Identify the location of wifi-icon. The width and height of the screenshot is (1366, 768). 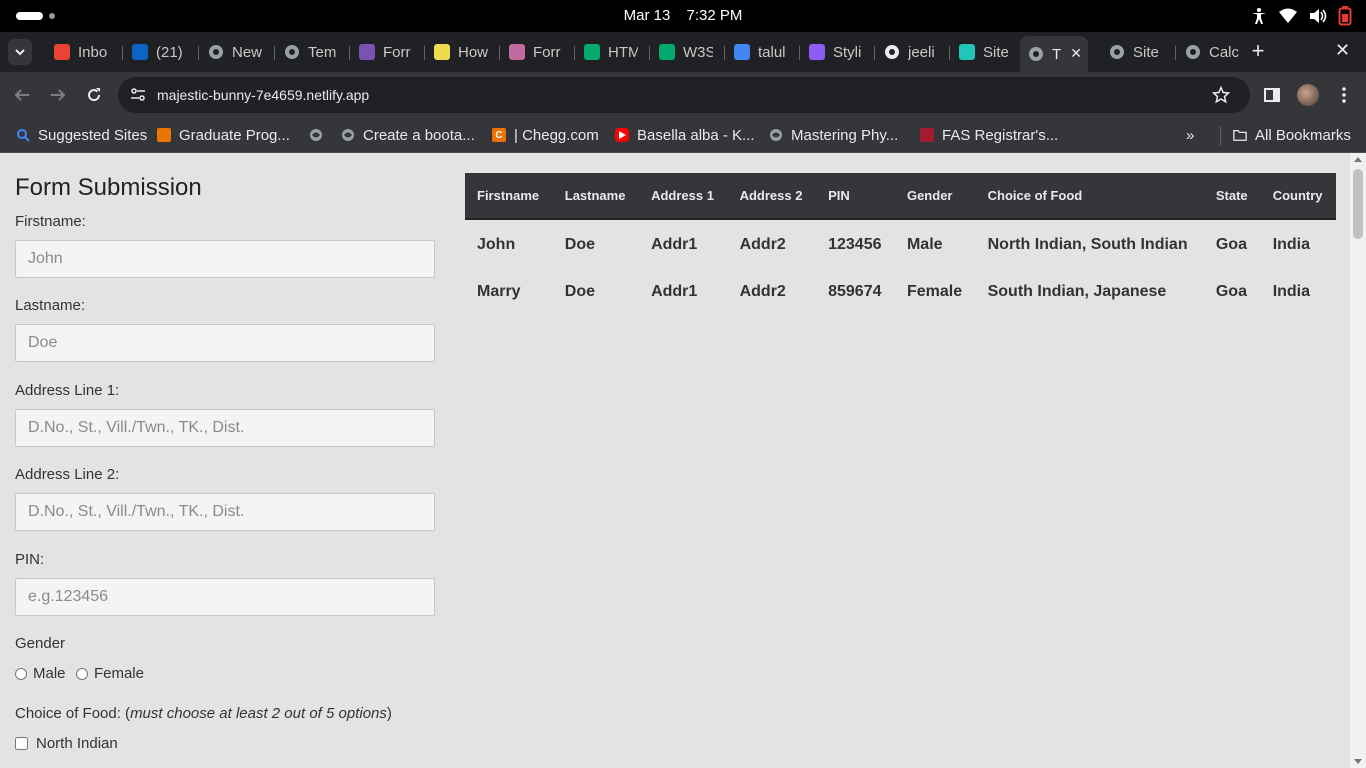
(1288, 16).